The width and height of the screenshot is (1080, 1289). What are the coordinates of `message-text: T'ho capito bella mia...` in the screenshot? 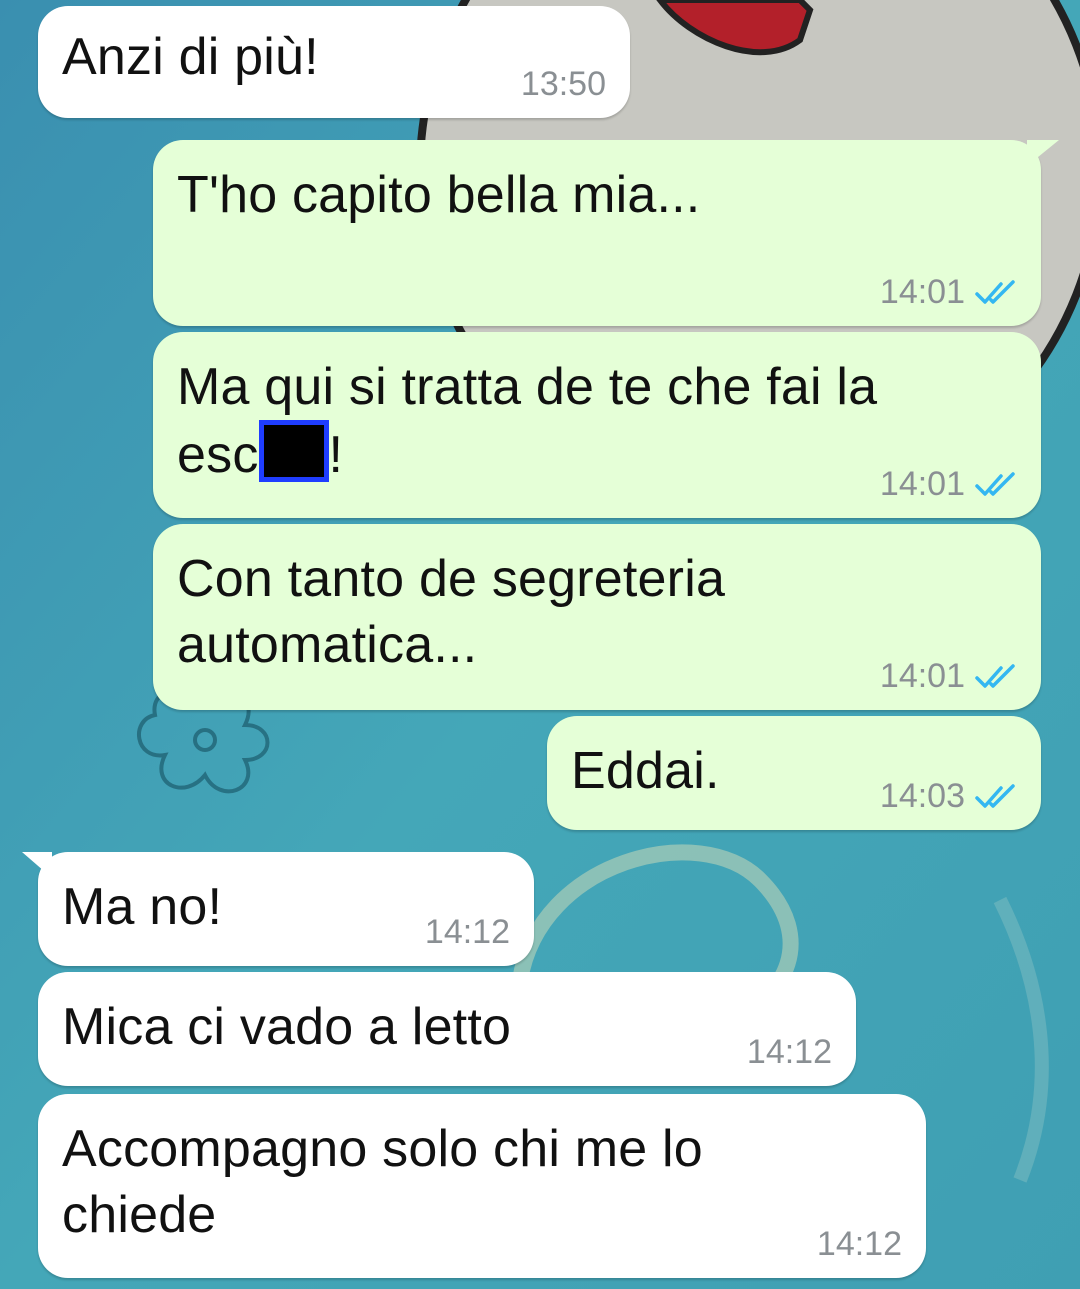 It's located at (439, 195).